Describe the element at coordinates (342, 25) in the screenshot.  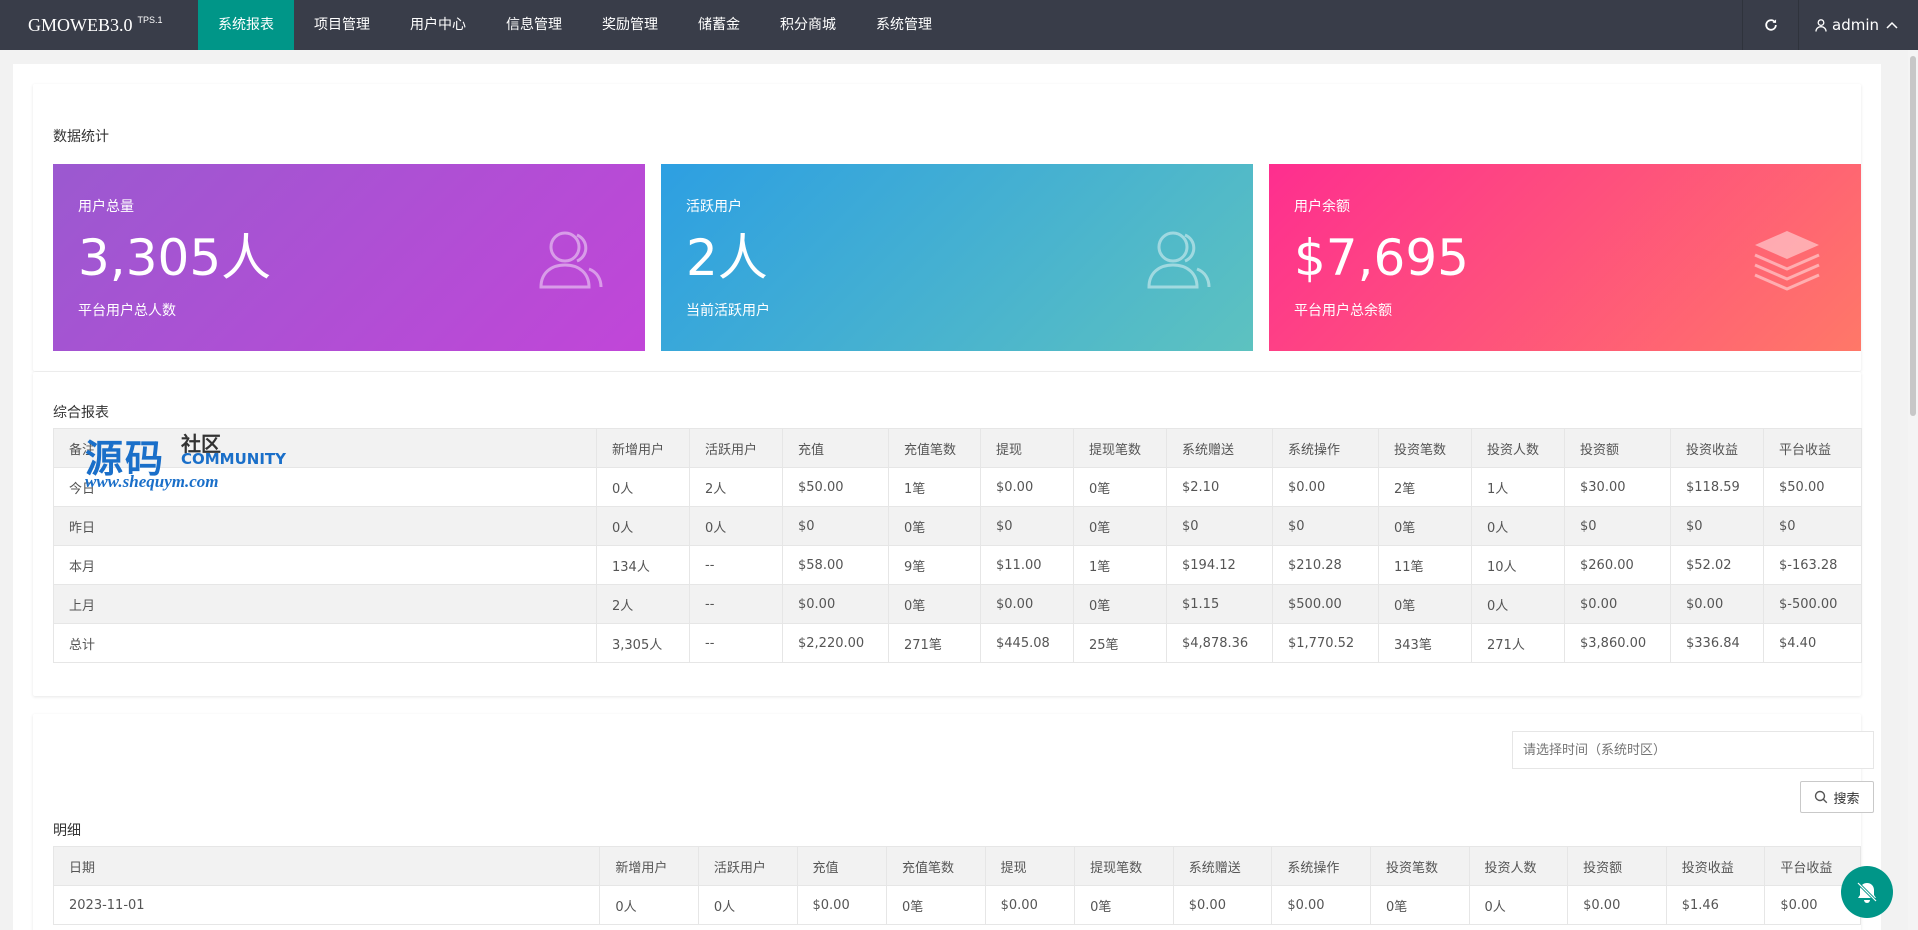
I see `nav-item-1: 项目管理` at that location.